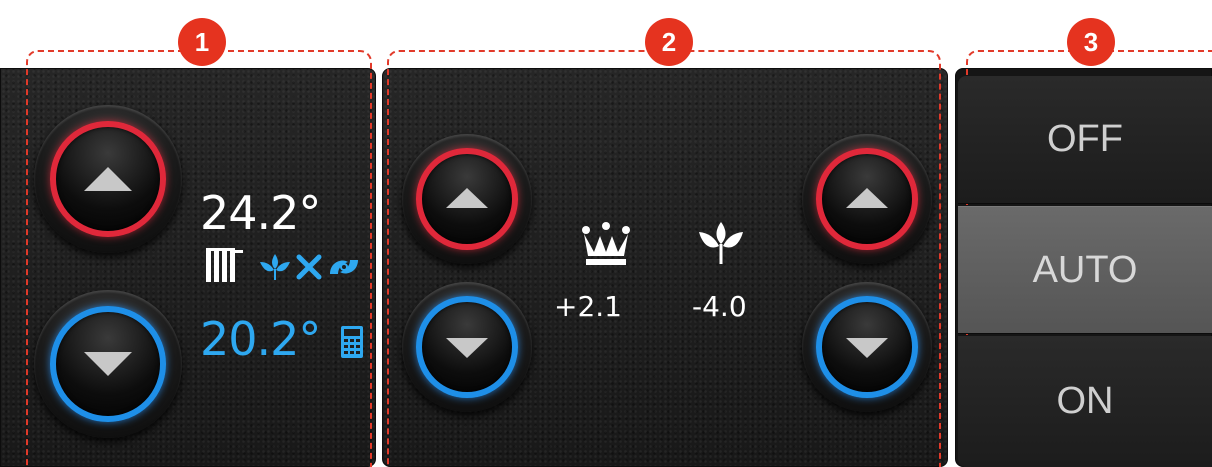 Image resolution: width=1212 pixels, height=467 pixels. Describe the element at coordinates (309, 267) in the screenshot. I see `x-icon` at that location.